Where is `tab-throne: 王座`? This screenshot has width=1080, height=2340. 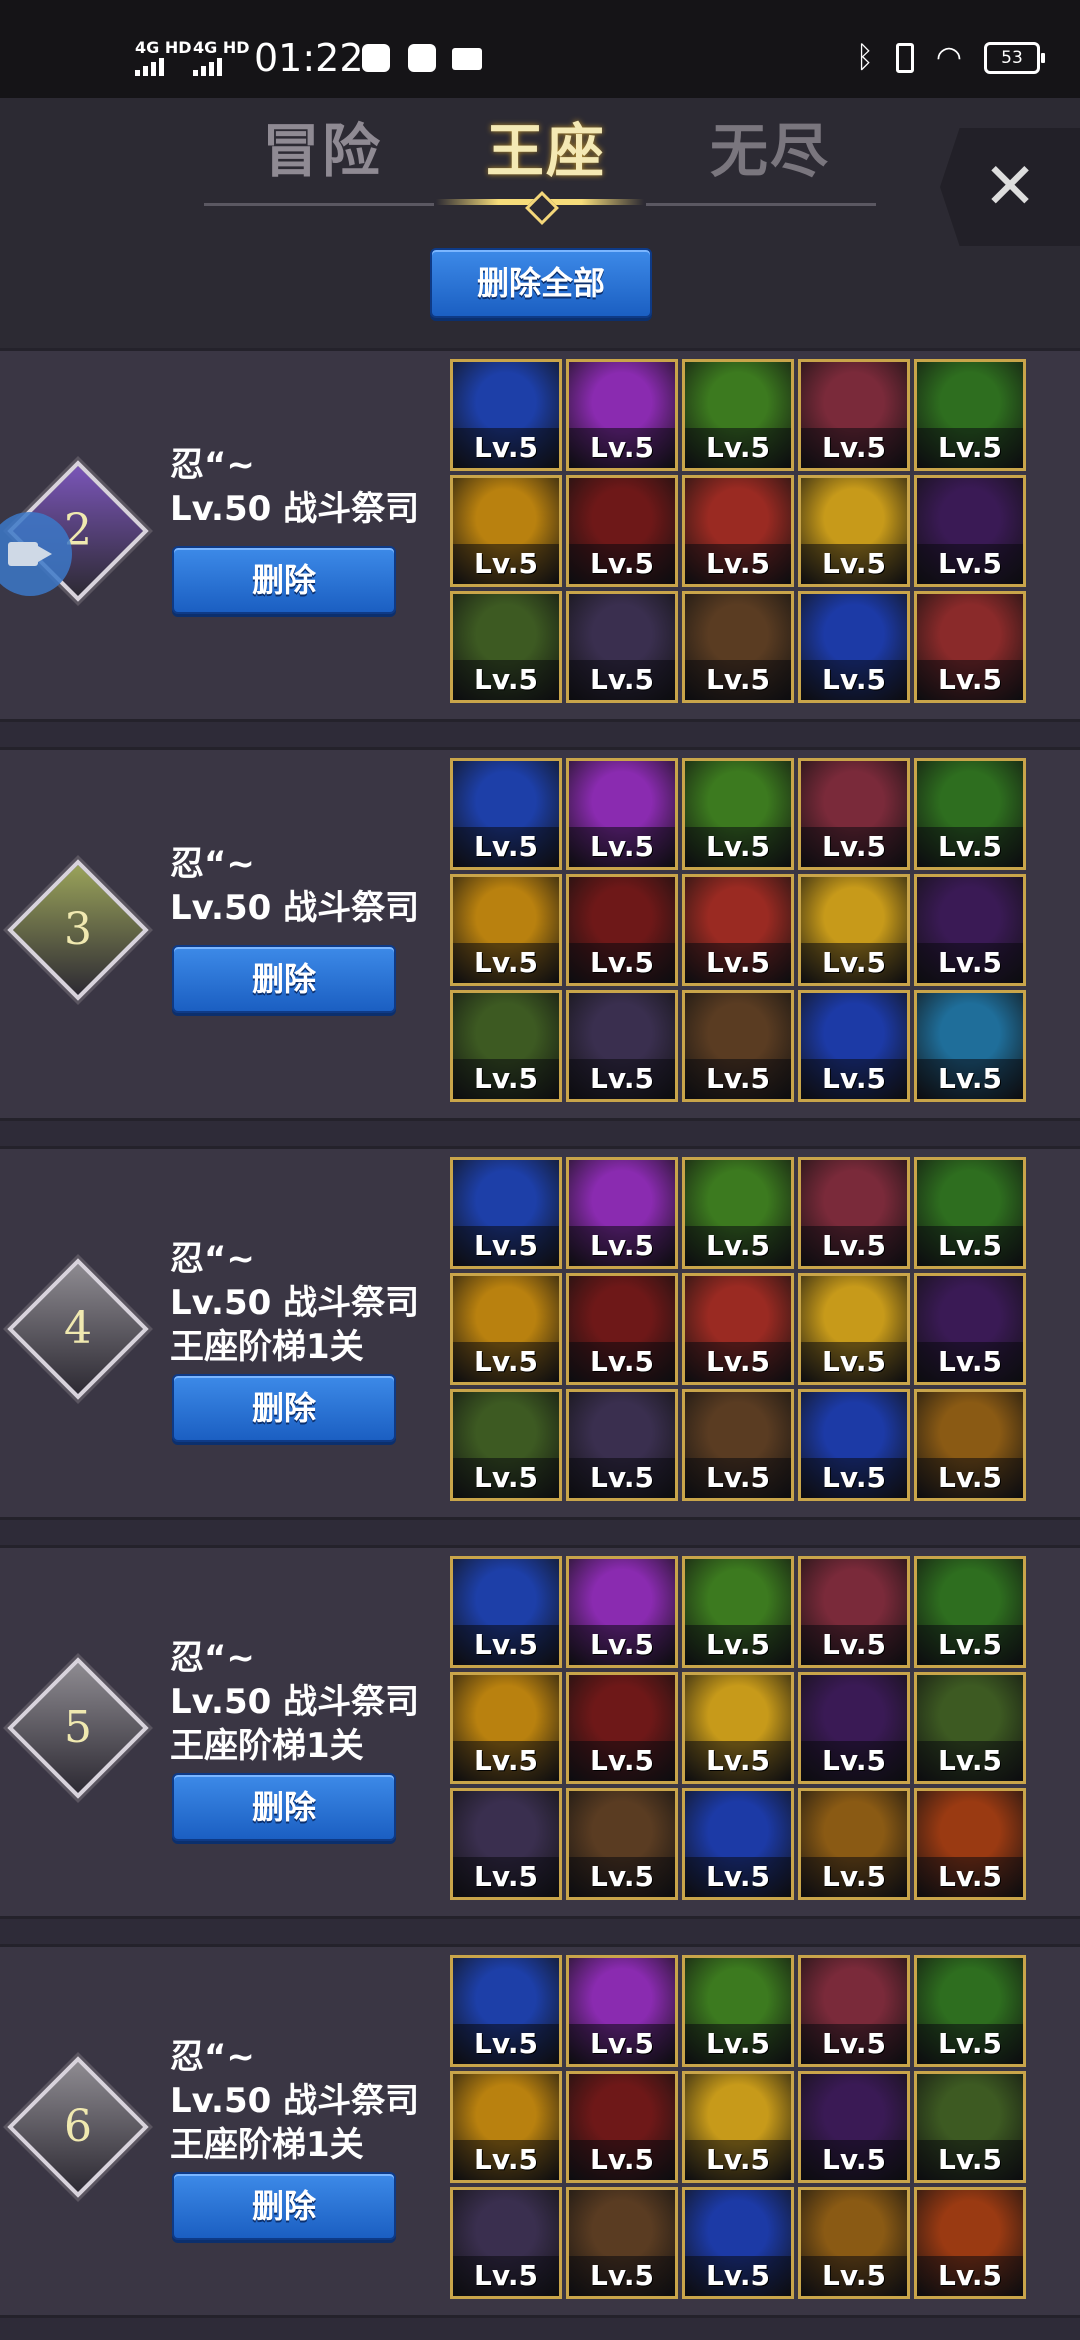 tab-throne: 王座 is located at coordinates (546, 146).